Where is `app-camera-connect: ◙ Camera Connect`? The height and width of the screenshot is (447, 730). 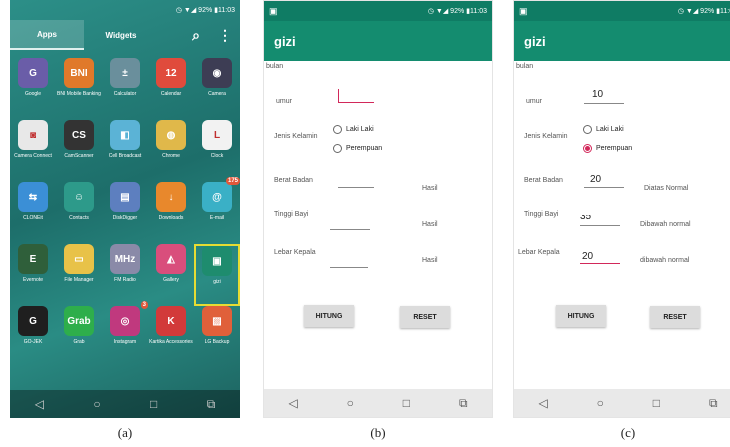
app-camera-connect: ◙ Camera Connect is located at coordinates (33, 151).